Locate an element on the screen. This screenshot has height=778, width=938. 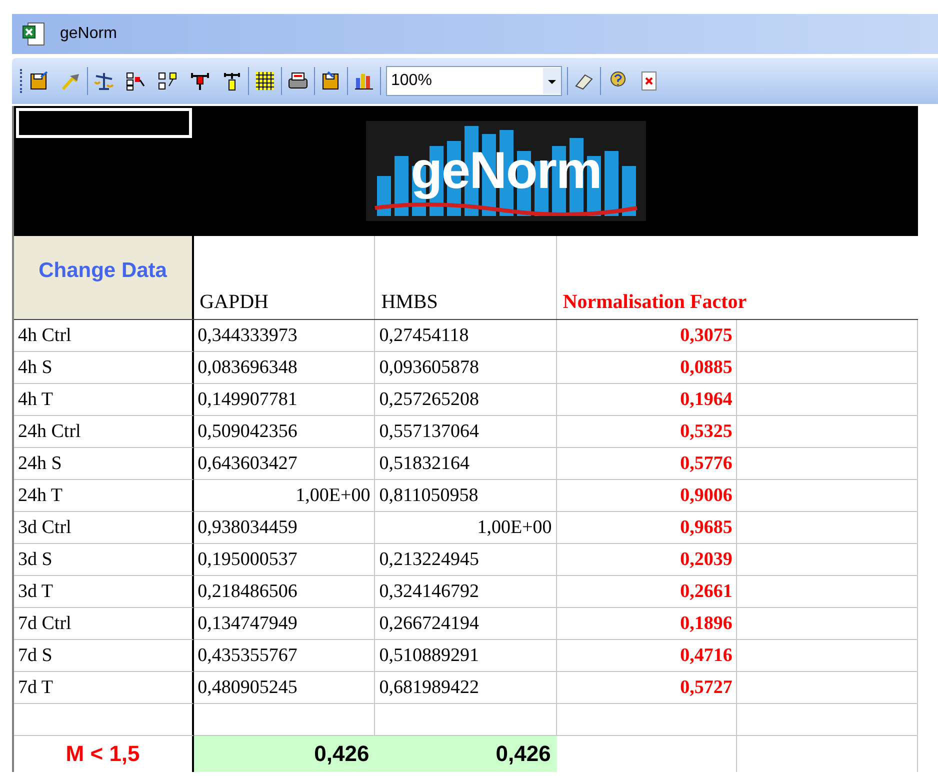
table-cell: 0,27454118 is located at coordinates (466, 336).